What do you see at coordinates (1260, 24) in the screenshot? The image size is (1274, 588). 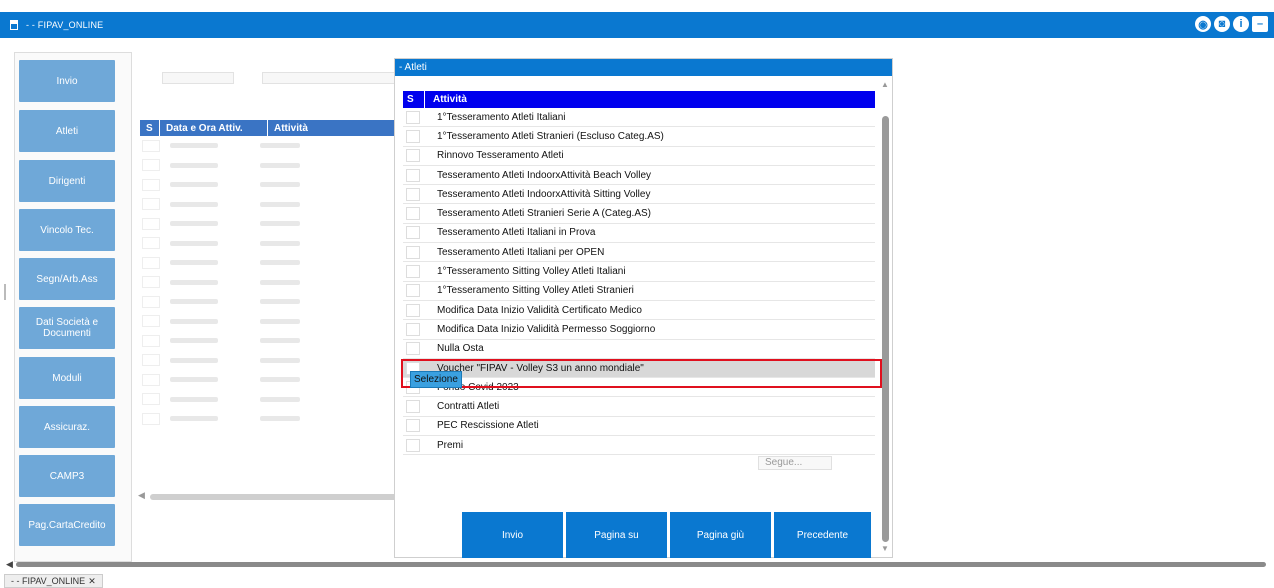 I see `minimize-icon: –` at bounding box center [1260, 24].